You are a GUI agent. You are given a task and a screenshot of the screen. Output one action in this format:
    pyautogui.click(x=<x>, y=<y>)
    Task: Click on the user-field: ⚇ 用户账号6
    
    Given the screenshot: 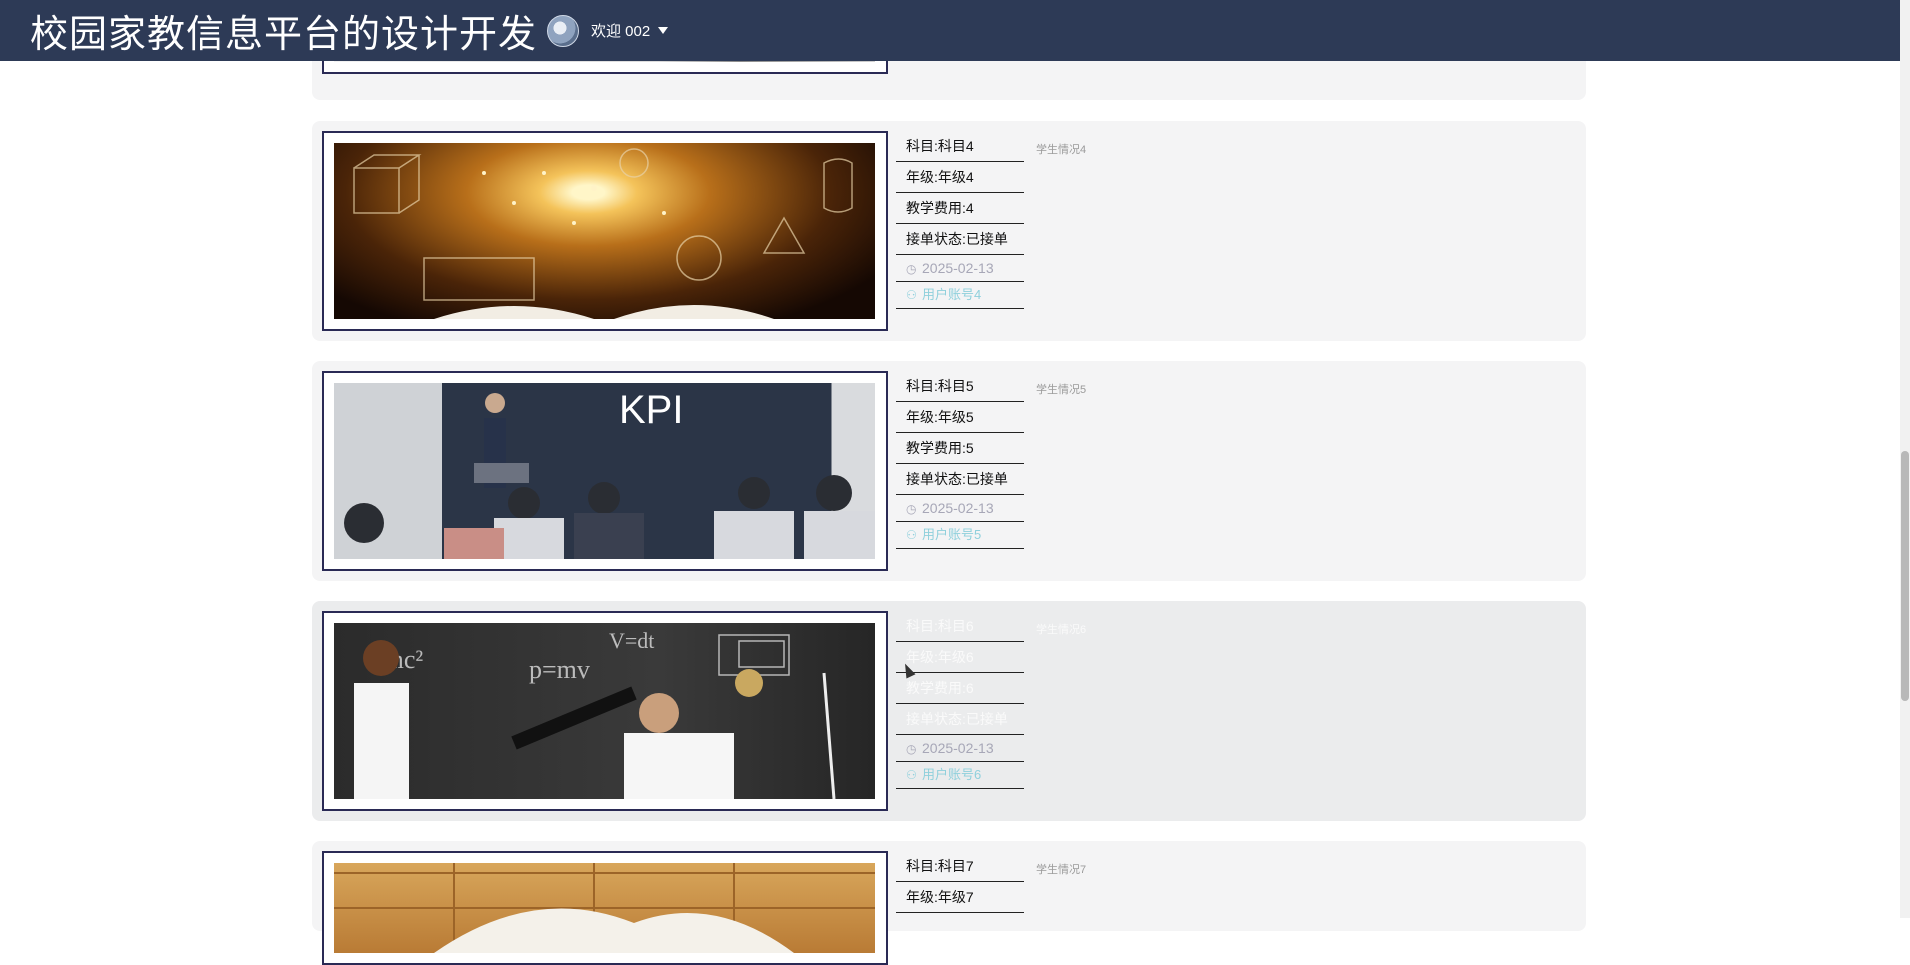 What is the action you would take?
    pyautogui.click(x=960, y=775)
    